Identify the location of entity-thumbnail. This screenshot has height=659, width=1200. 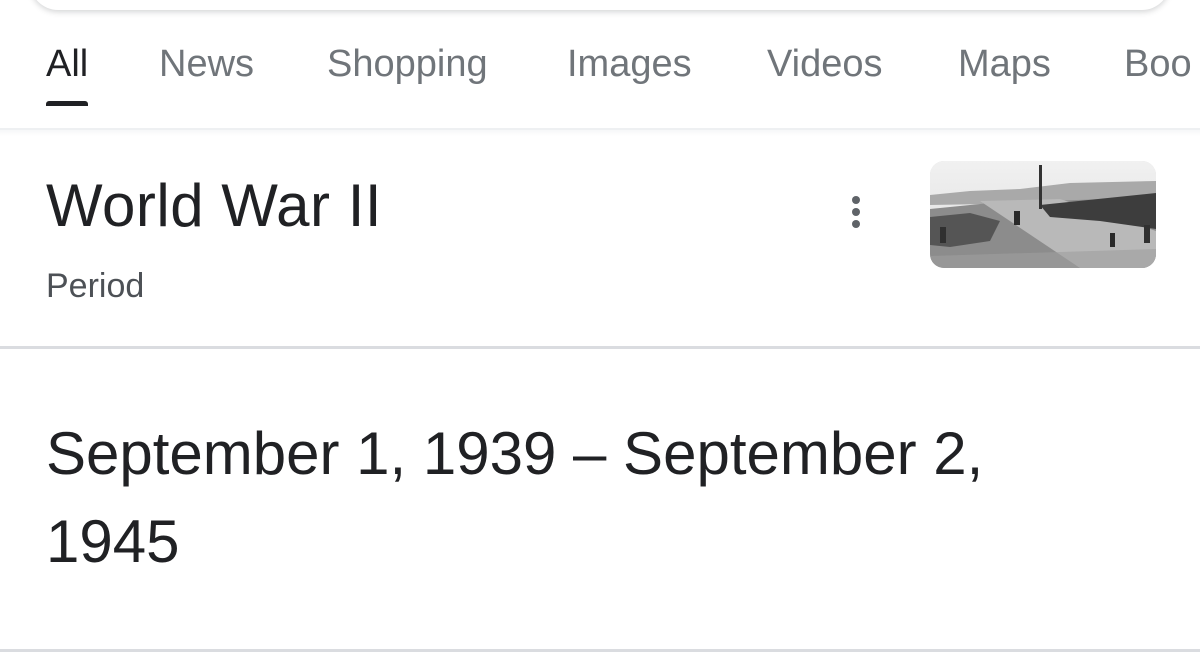
(1043, 214).